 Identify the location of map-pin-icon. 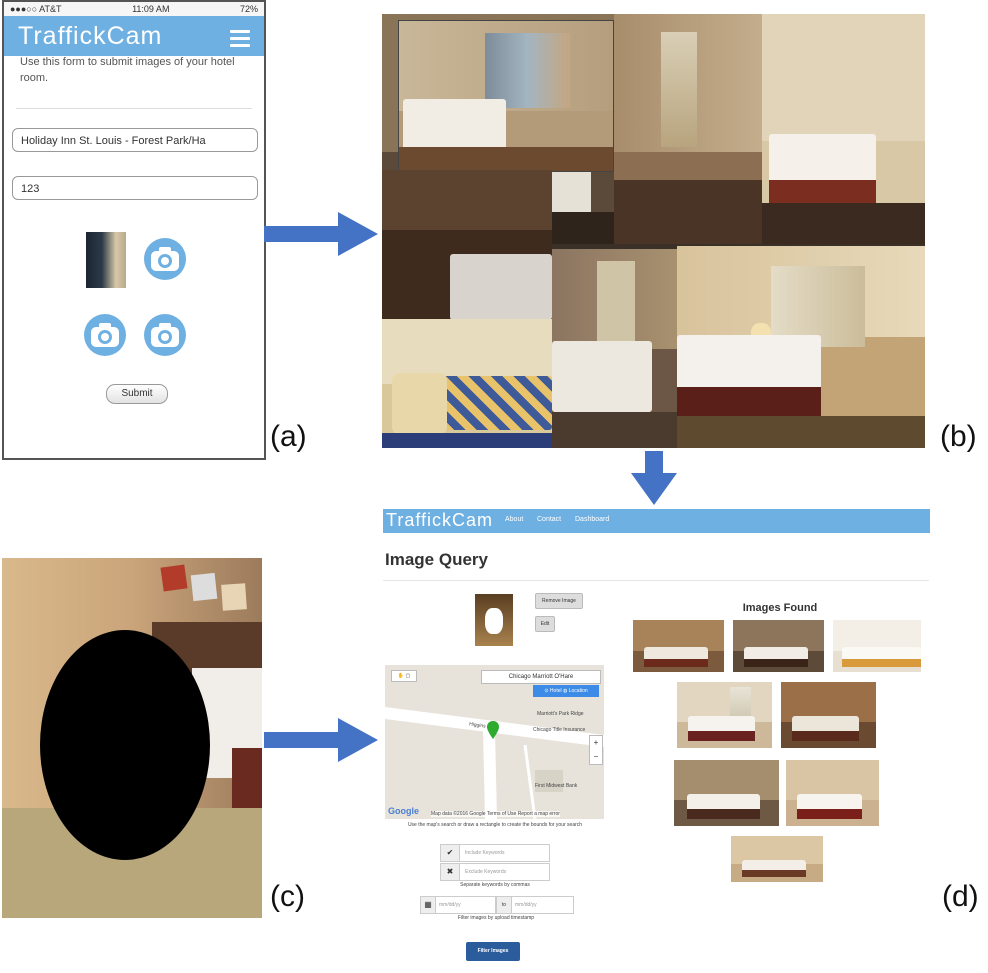
(493, 730).